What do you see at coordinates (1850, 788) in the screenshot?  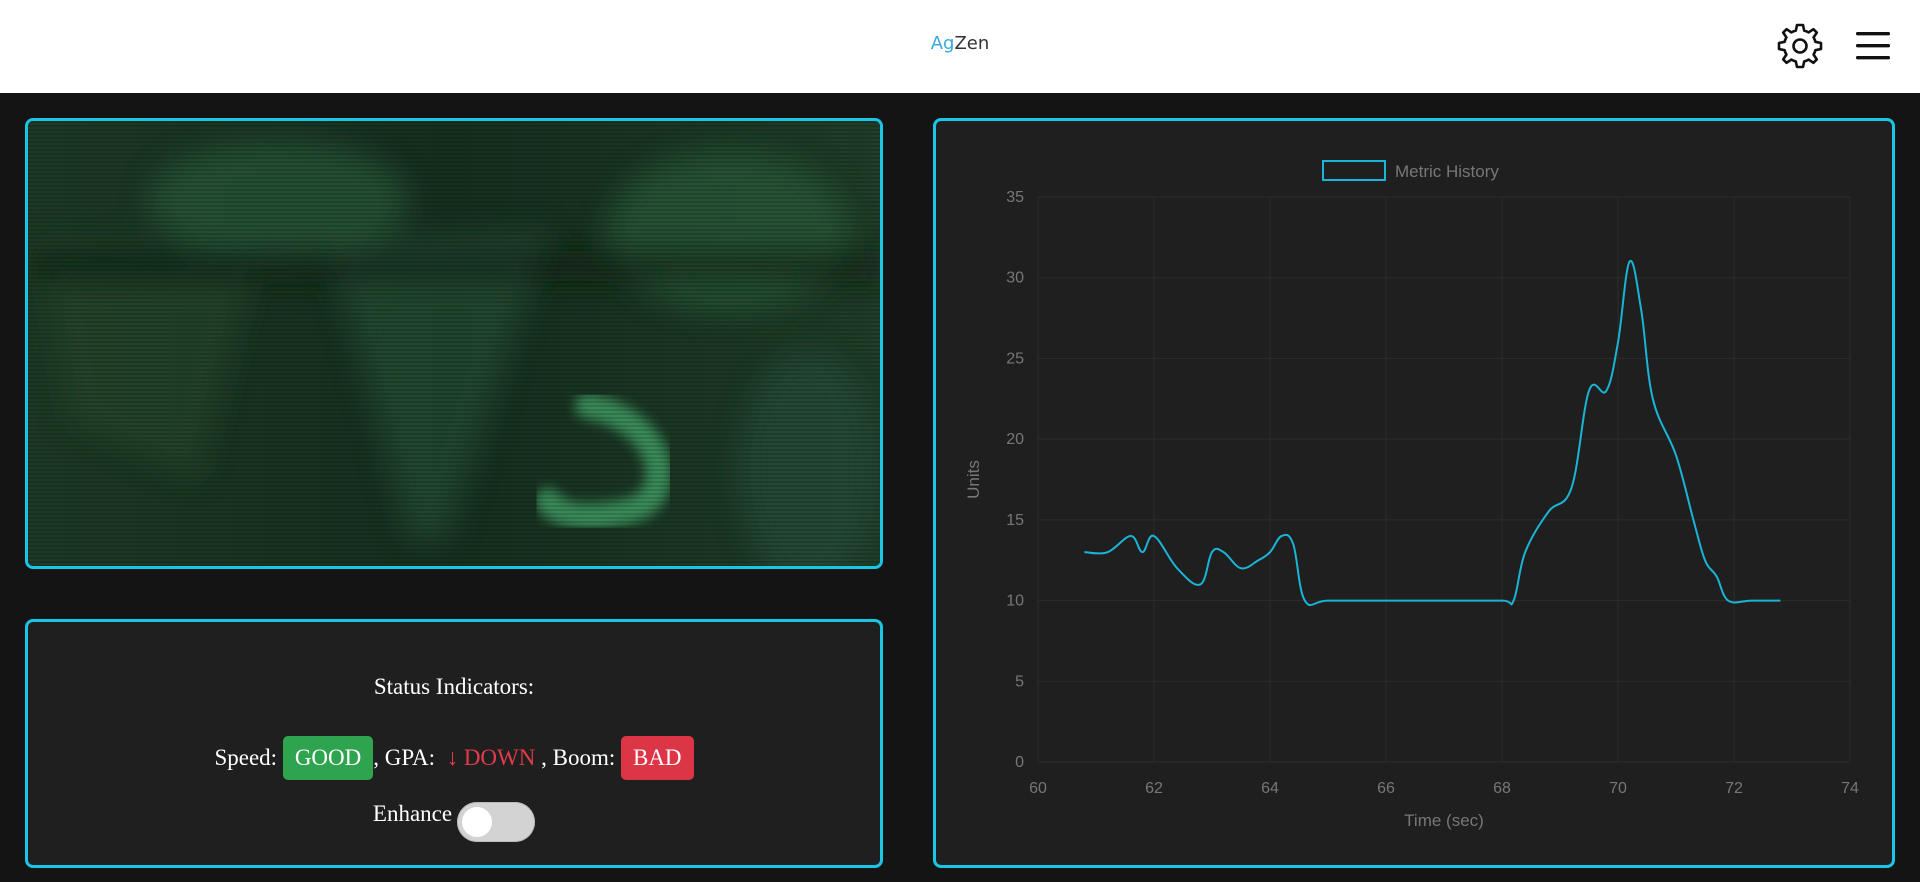 I see `x-tick-label: 74` at bounding box center [1850, 788].